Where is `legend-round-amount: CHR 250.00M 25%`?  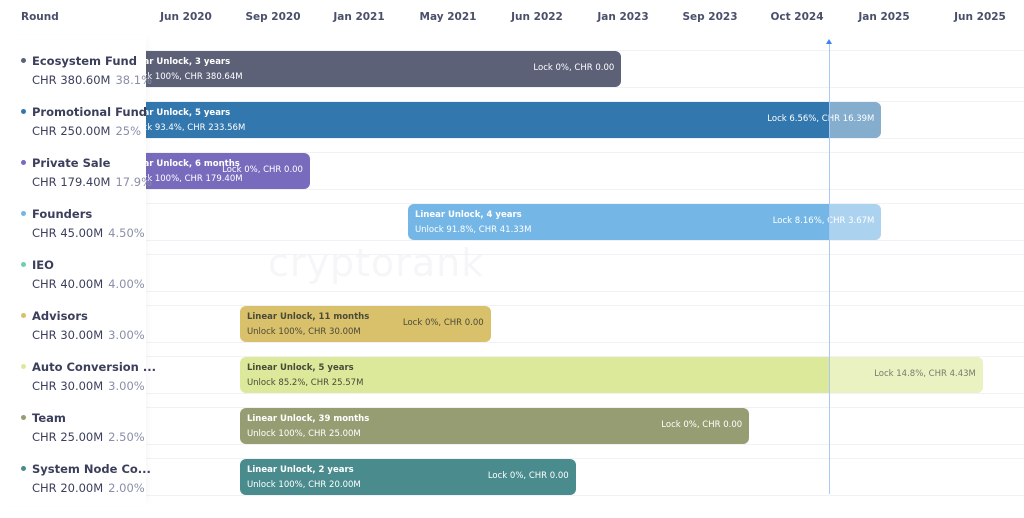 legend-round-amount: CHR 250.00M 25% is located at coordinates (86, 131).